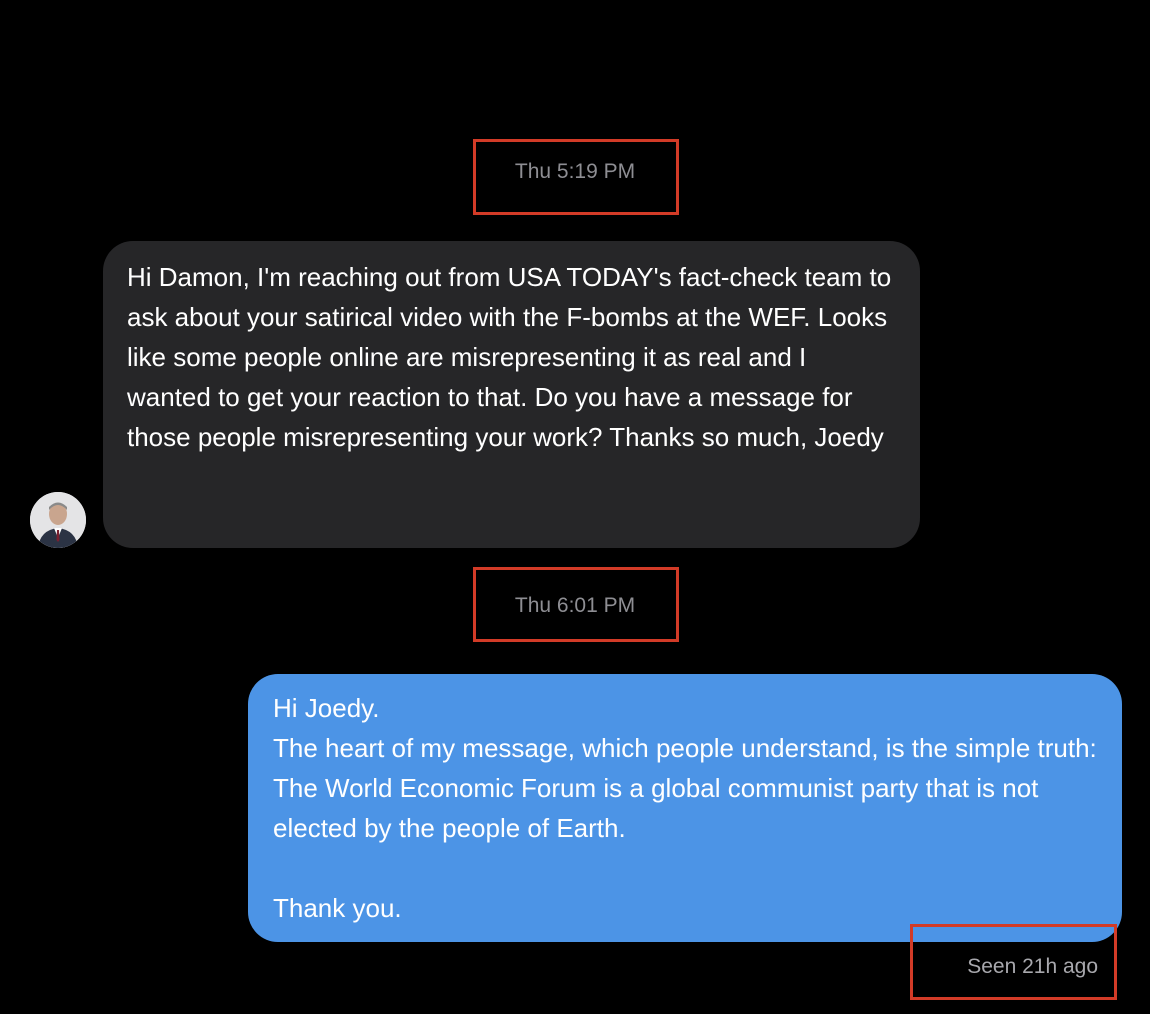 Image resolution: width=1150 pixels, height=1014 pixels. Describe the element at coordinates (1013, 962) in the screenshot. I see `highlight-box-seen-status` at that location.